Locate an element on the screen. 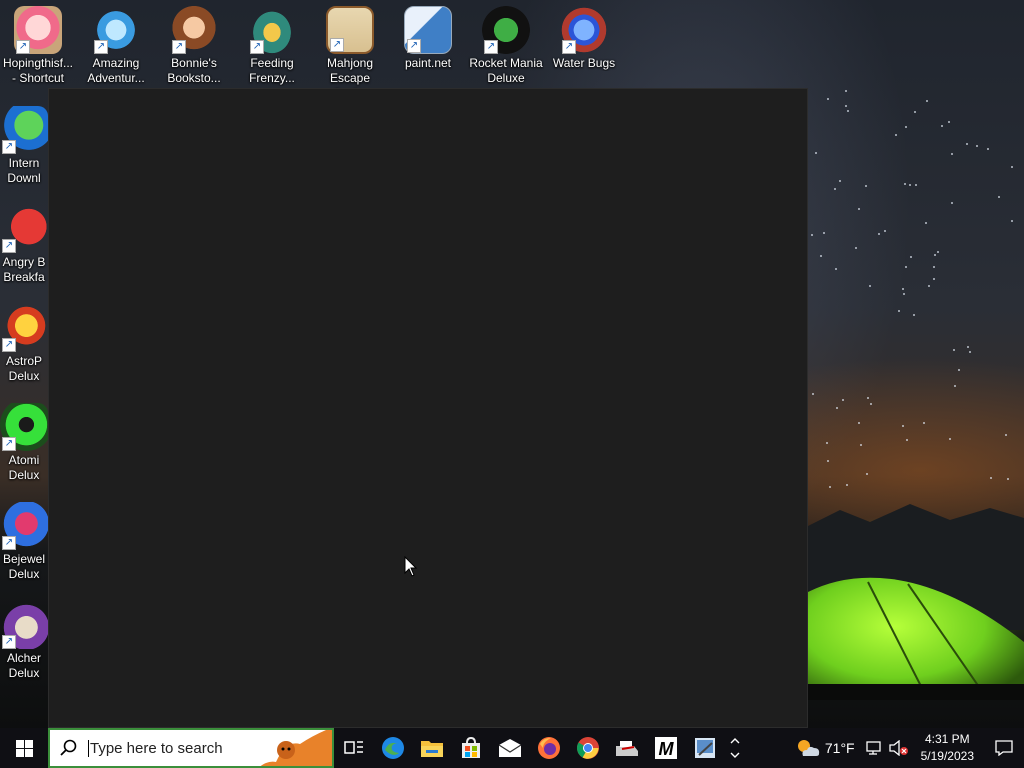 The image size is (1024, 768). taskbar-edge is located at coordinates (392, 748).